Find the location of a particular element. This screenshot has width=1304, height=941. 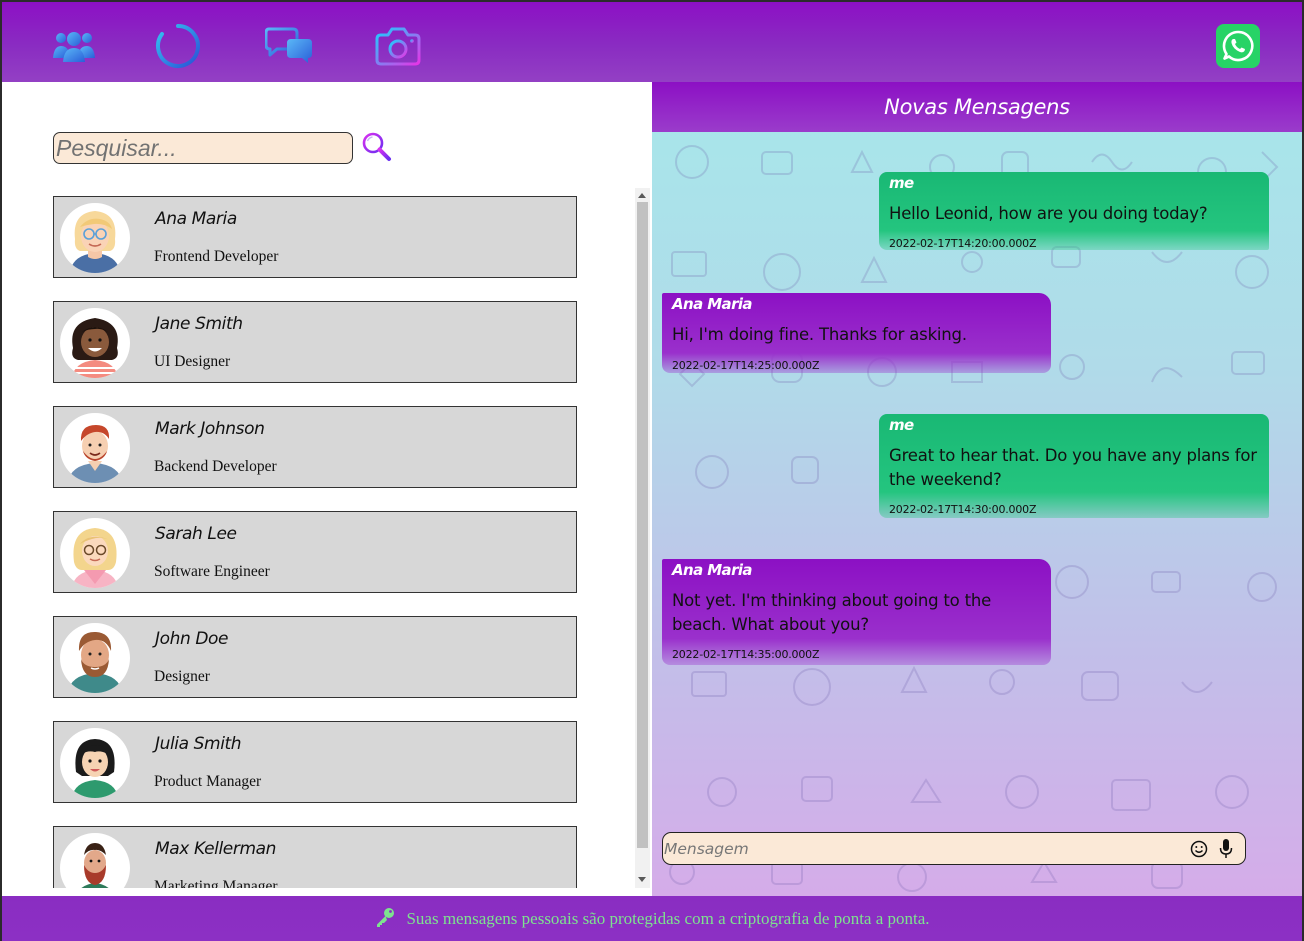

message-input is located at coordinates (919, 848).